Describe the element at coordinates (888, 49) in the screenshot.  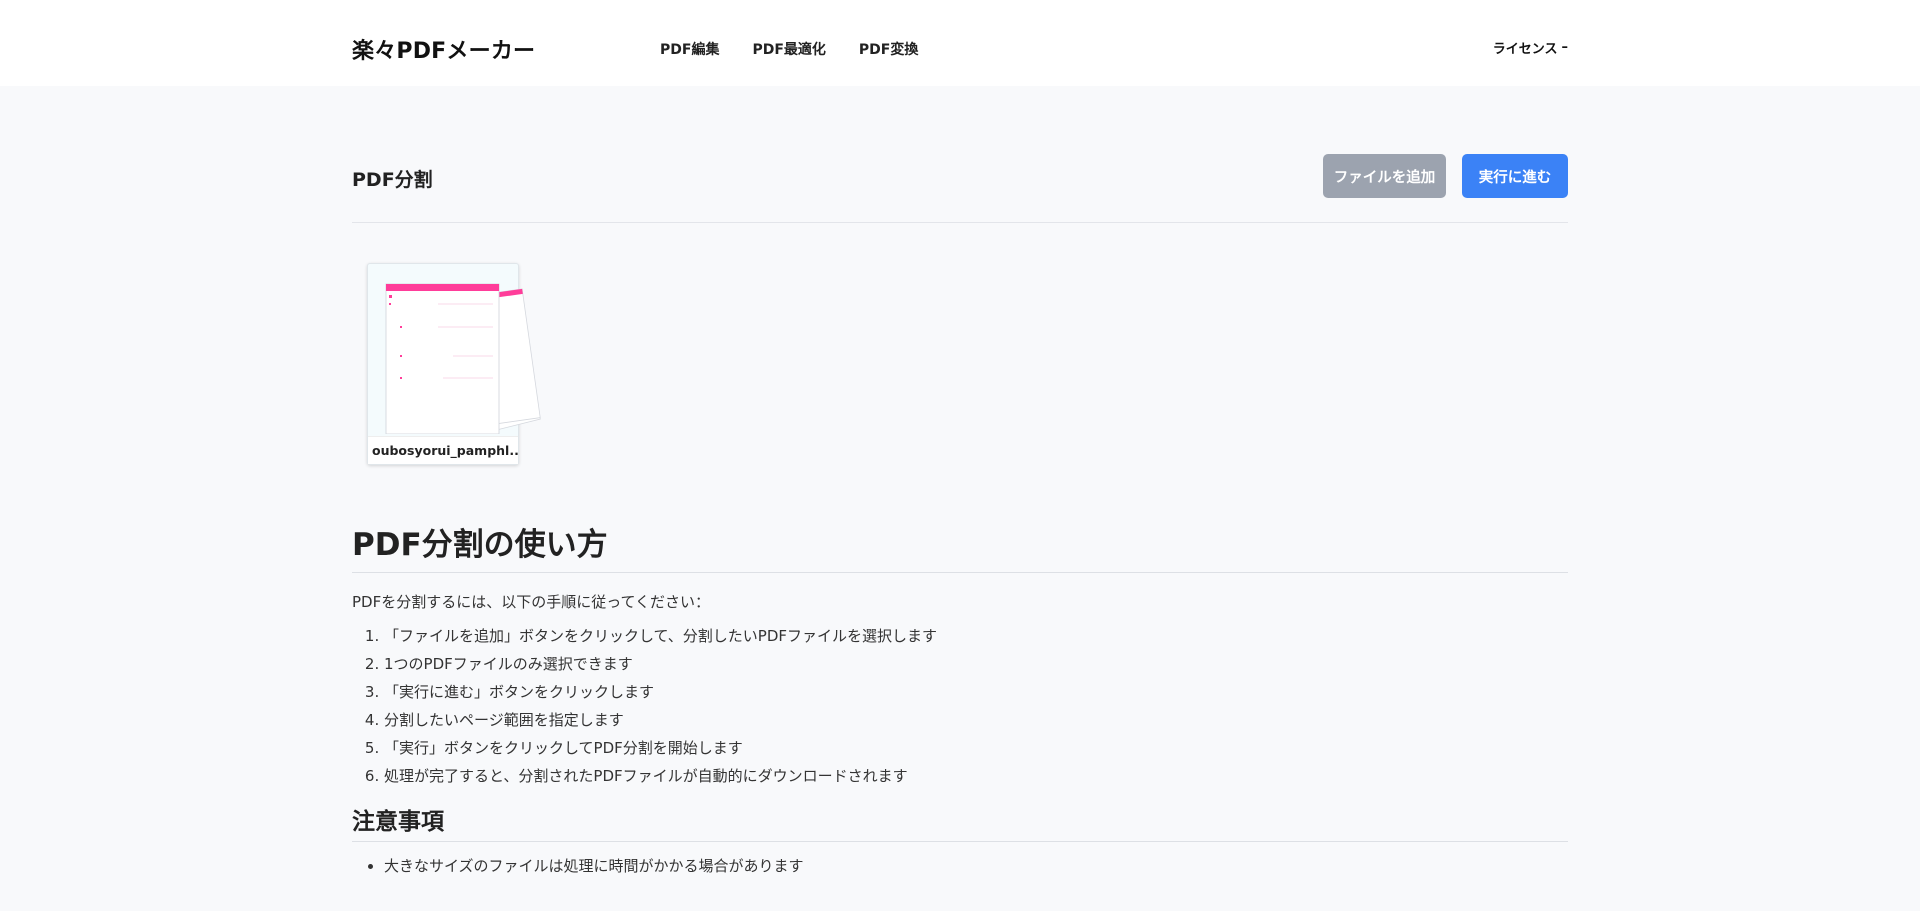
I see `nav-item-pdf-convert: PDF変換` at that location.